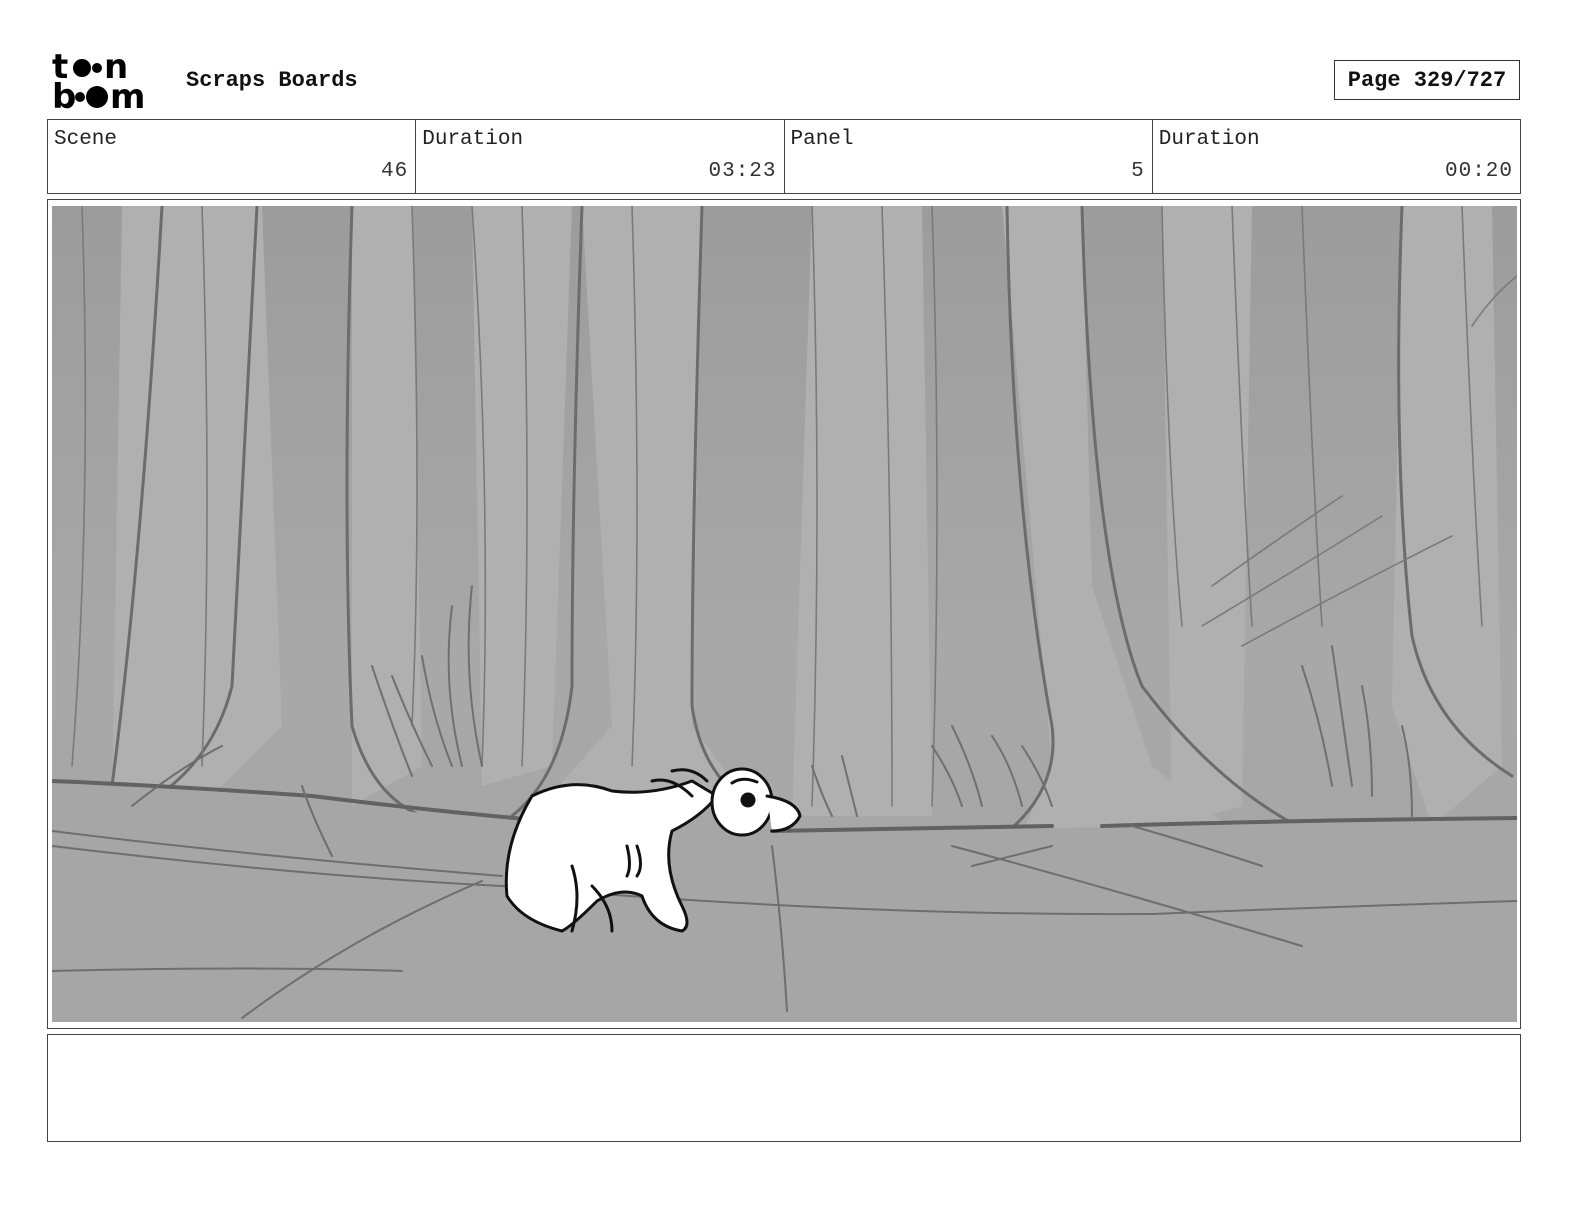  Describe the element at coordinates (395, 171) in the screenshot. I see `scene-value: 46` at that location.